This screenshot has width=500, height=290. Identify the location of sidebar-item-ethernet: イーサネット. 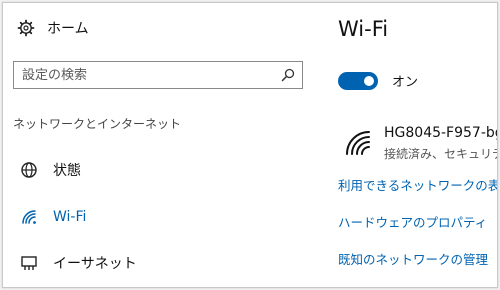
(163, 263).